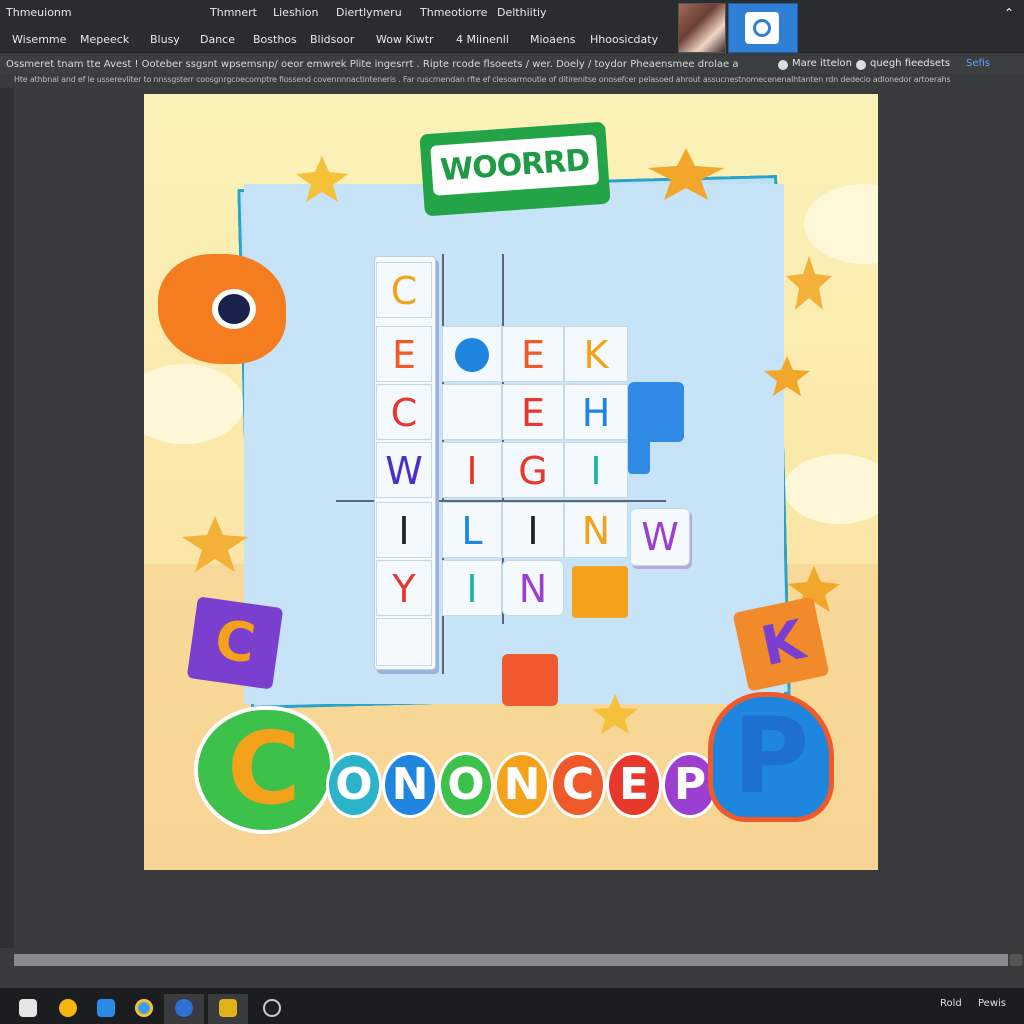 This screenshot has height=1024, width=1024. I want to click on cell-letter: N, so click(596, 531).